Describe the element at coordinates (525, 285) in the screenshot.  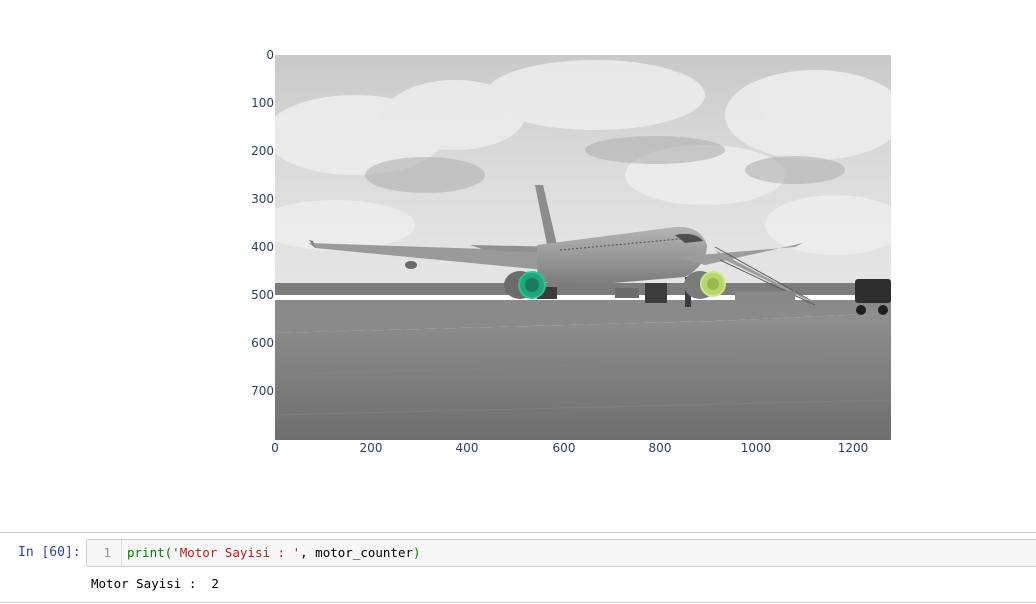
I see `engine-highlight-left` at that location.